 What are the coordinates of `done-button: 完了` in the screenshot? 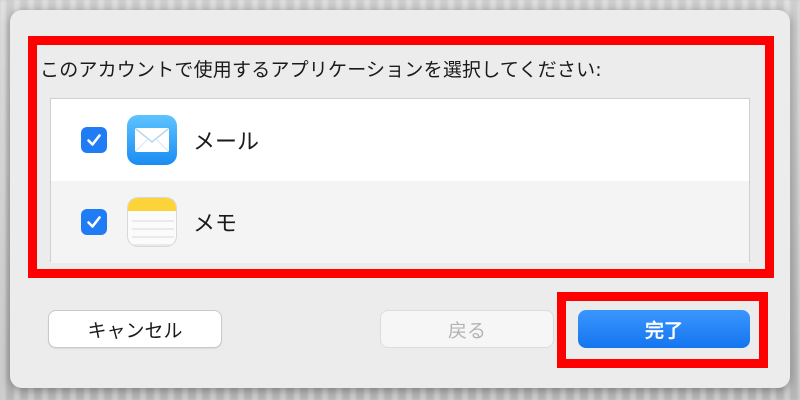 It's located at (664, 329).